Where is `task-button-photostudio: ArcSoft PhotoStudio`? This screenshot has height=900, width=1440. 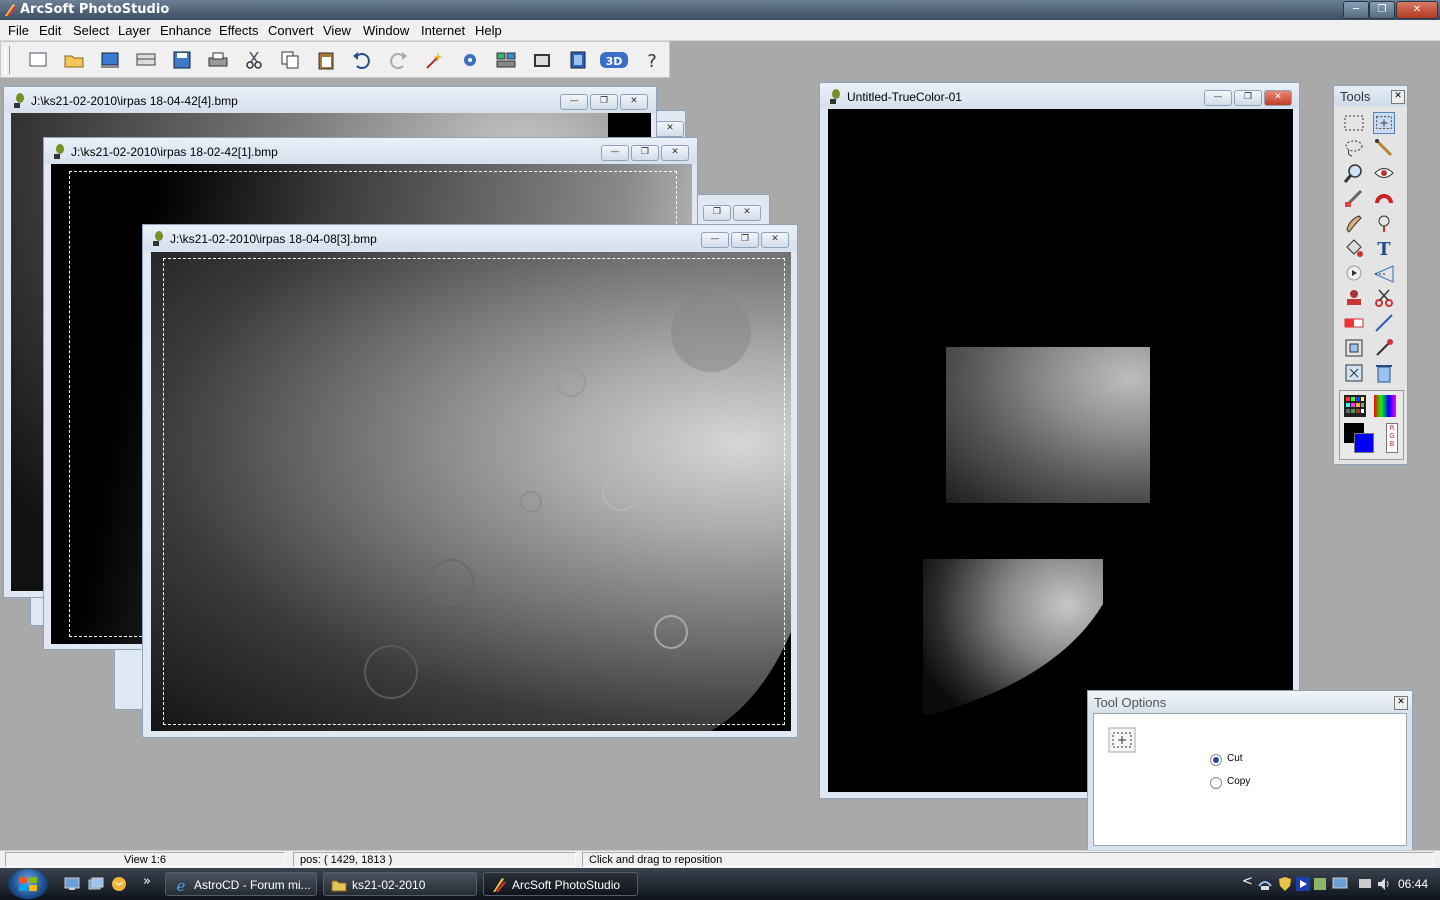
task-button-photostudio: ArcSoft PhotoStudio is located at coordinates (560, 884).